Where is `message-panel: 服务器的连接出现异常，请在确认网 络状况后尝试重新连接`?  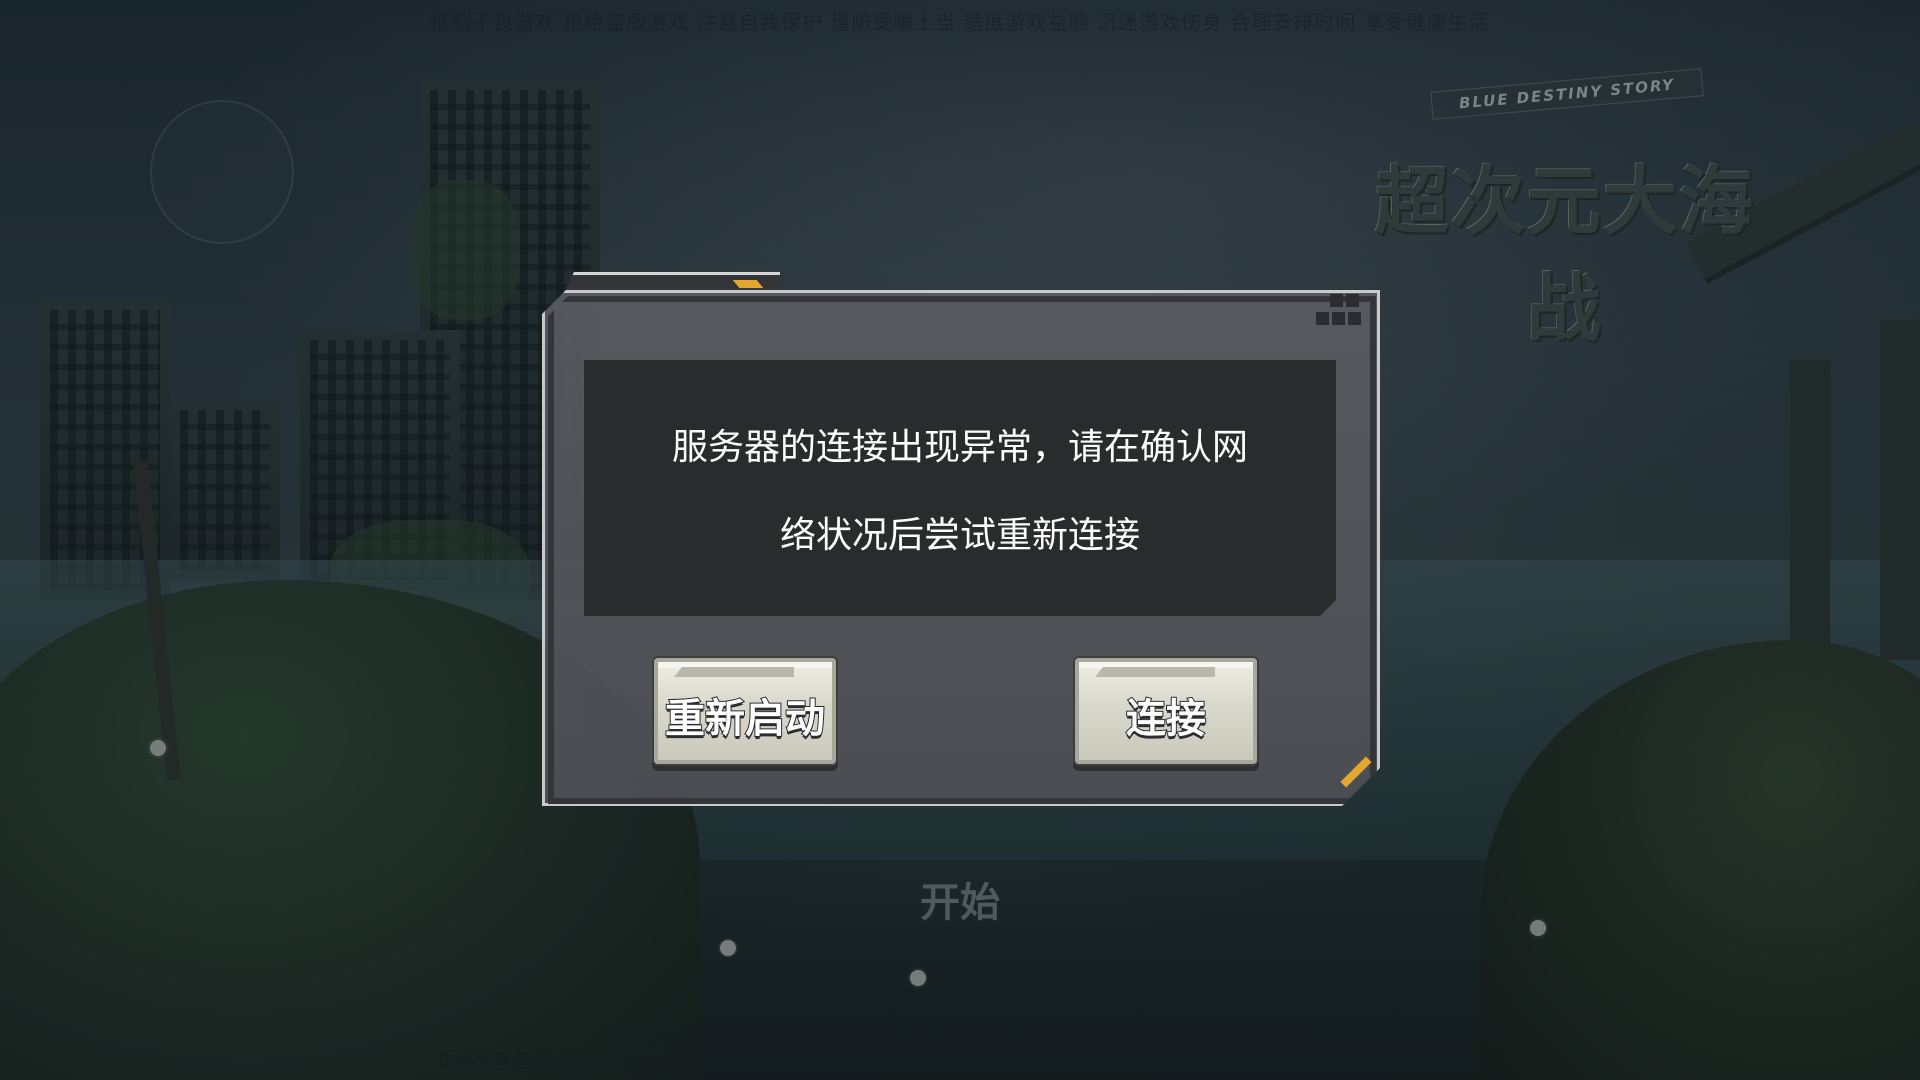
message-panel: 服务器的连接出现异常，请在确认网 络状况后尝试重新连接 is located at coordinates (960, 488).